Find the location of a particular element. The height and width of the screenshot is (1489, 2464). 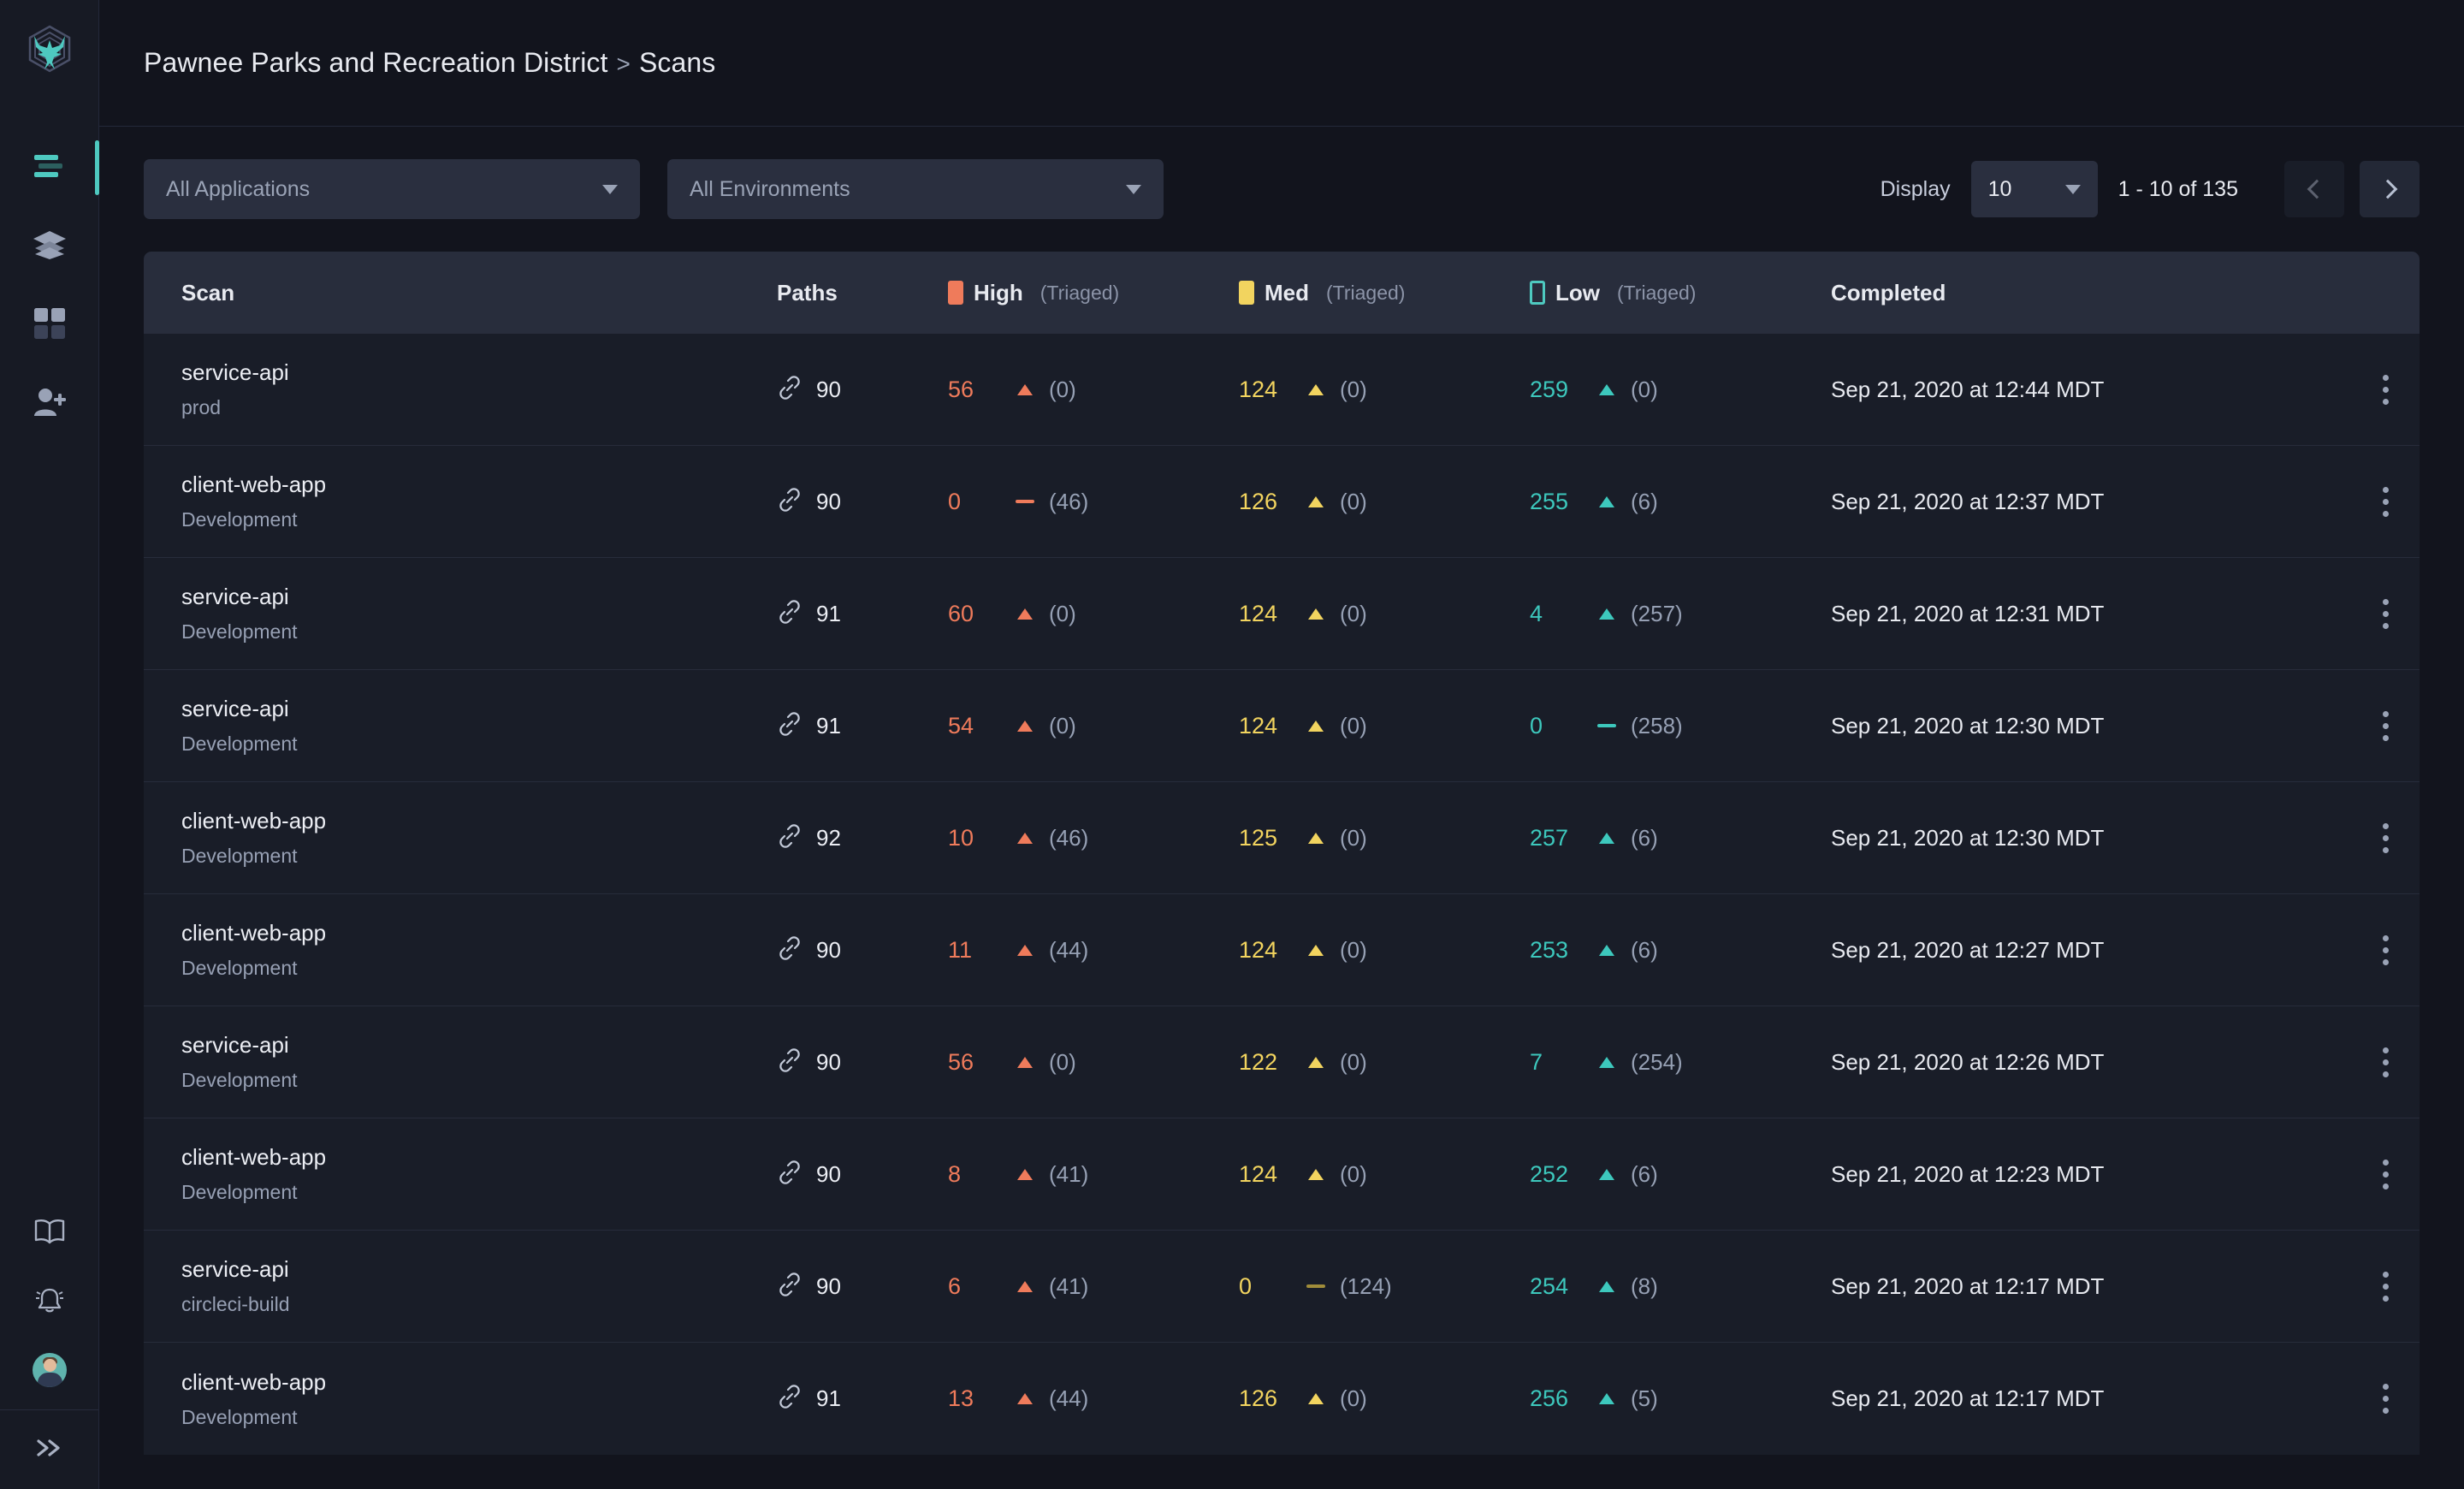

breadcrumb-org: Pawnee Parks and Recreation District is located at coordinates (376, 62).